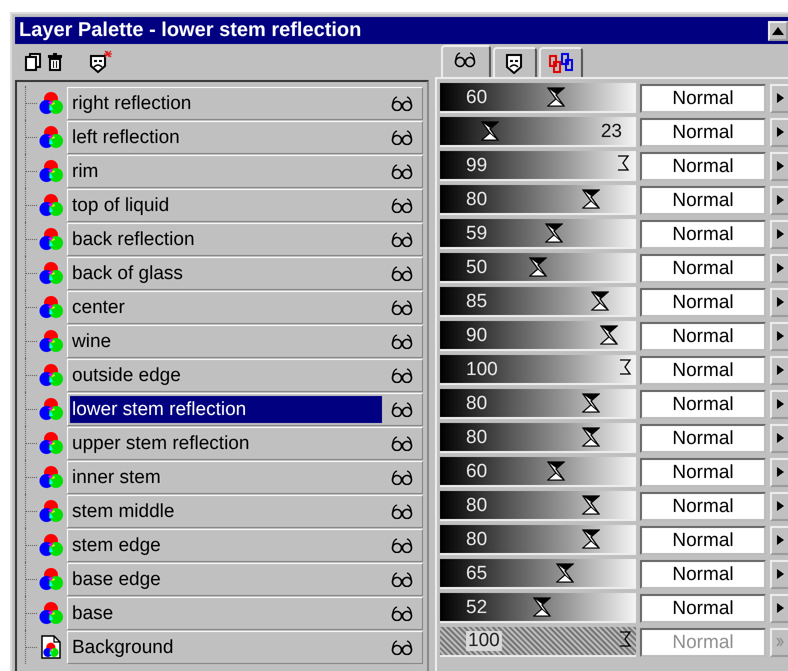  What do you see at coordinates (477, 608) in the screenshot?
I see `opacity-value: 52` at bounding box center [477, 608].